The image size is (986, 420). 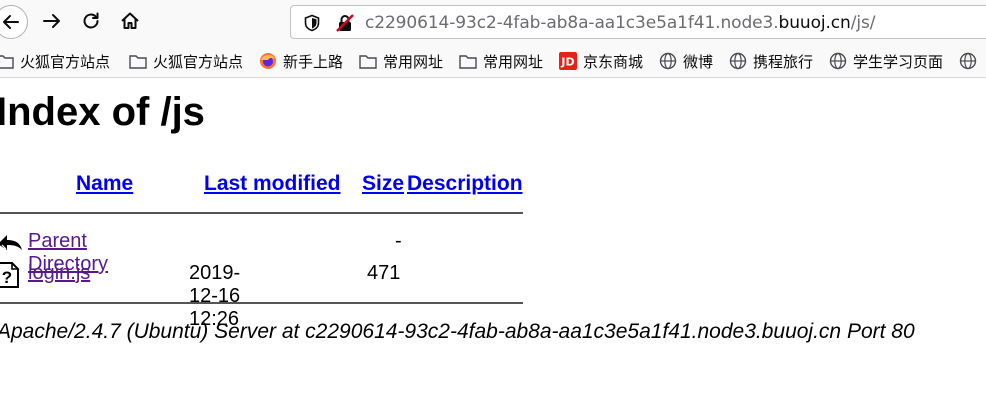 I want to click on reload-button, so click(x=91, y=21).